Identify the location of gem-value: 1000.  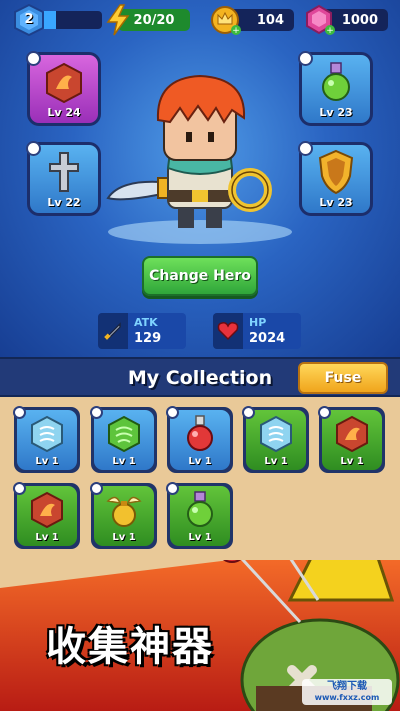
(359, 20).